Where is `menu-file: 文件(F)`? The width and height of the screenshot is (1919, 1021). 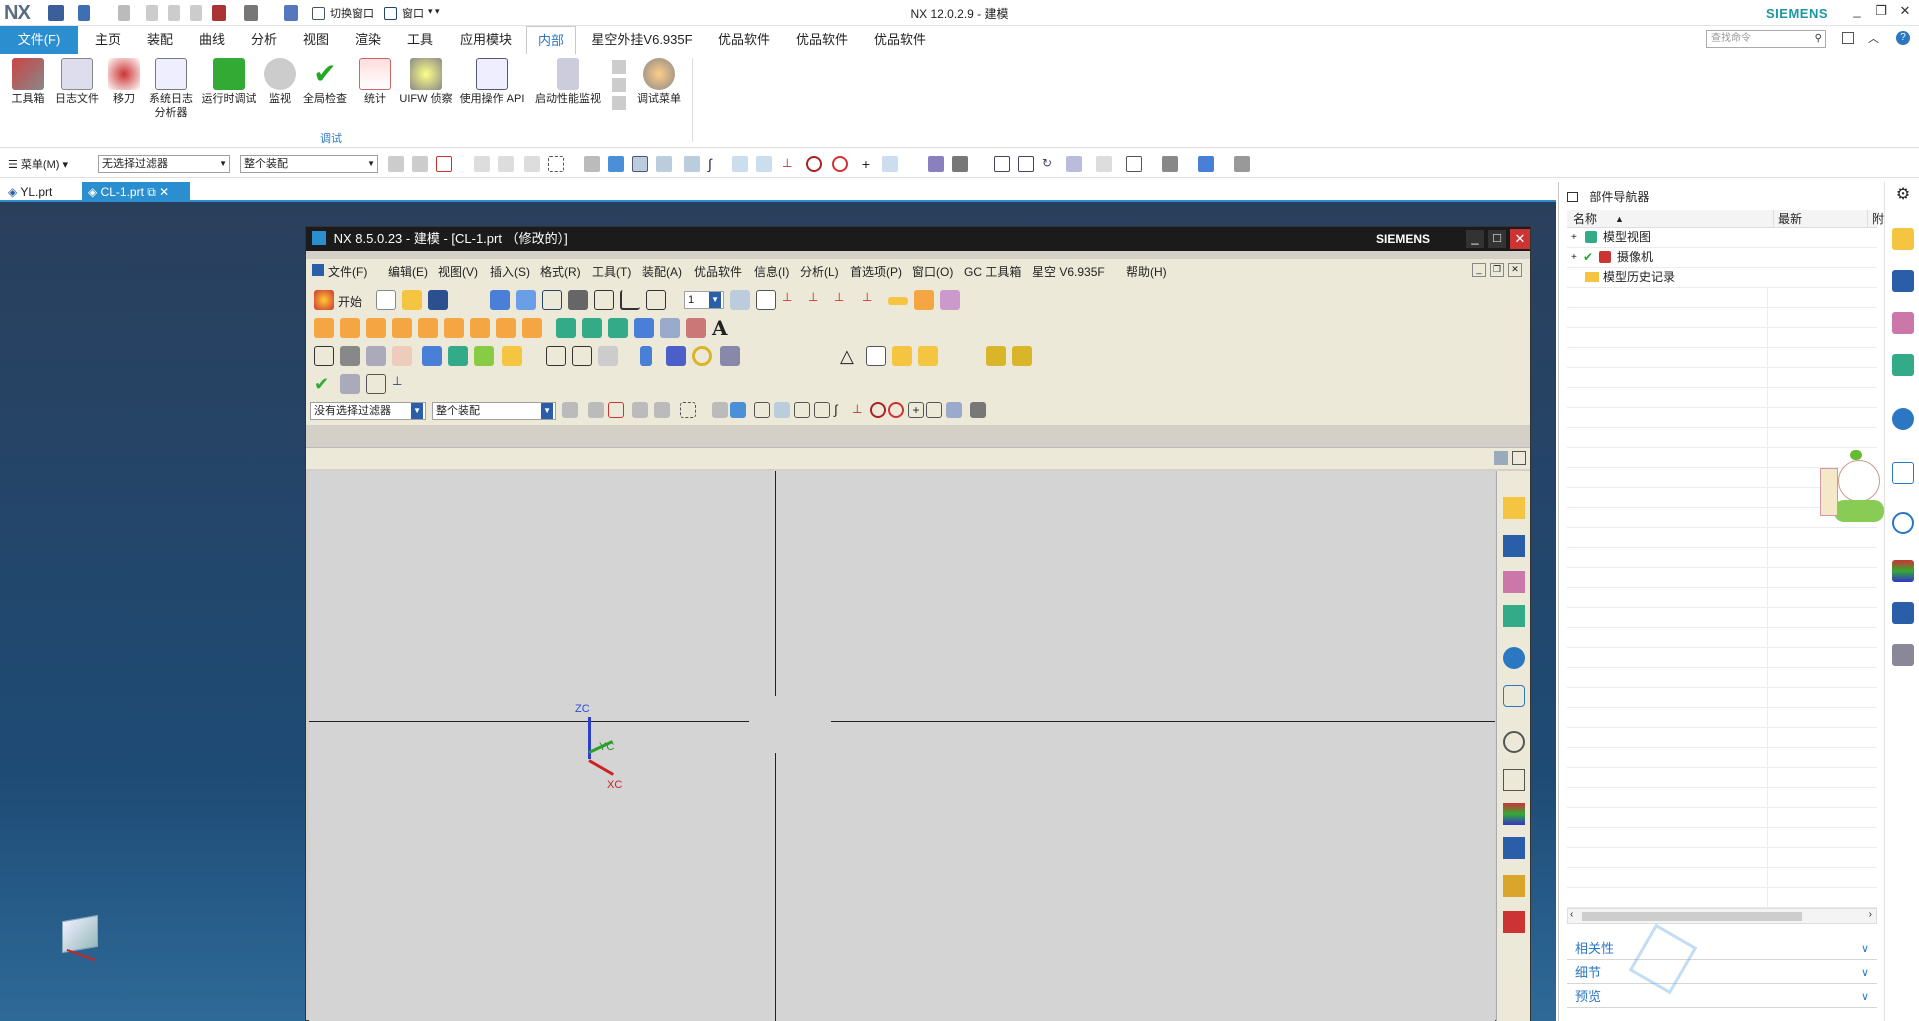 menu-file: 文件(F) is located at coordinates (347, 271).